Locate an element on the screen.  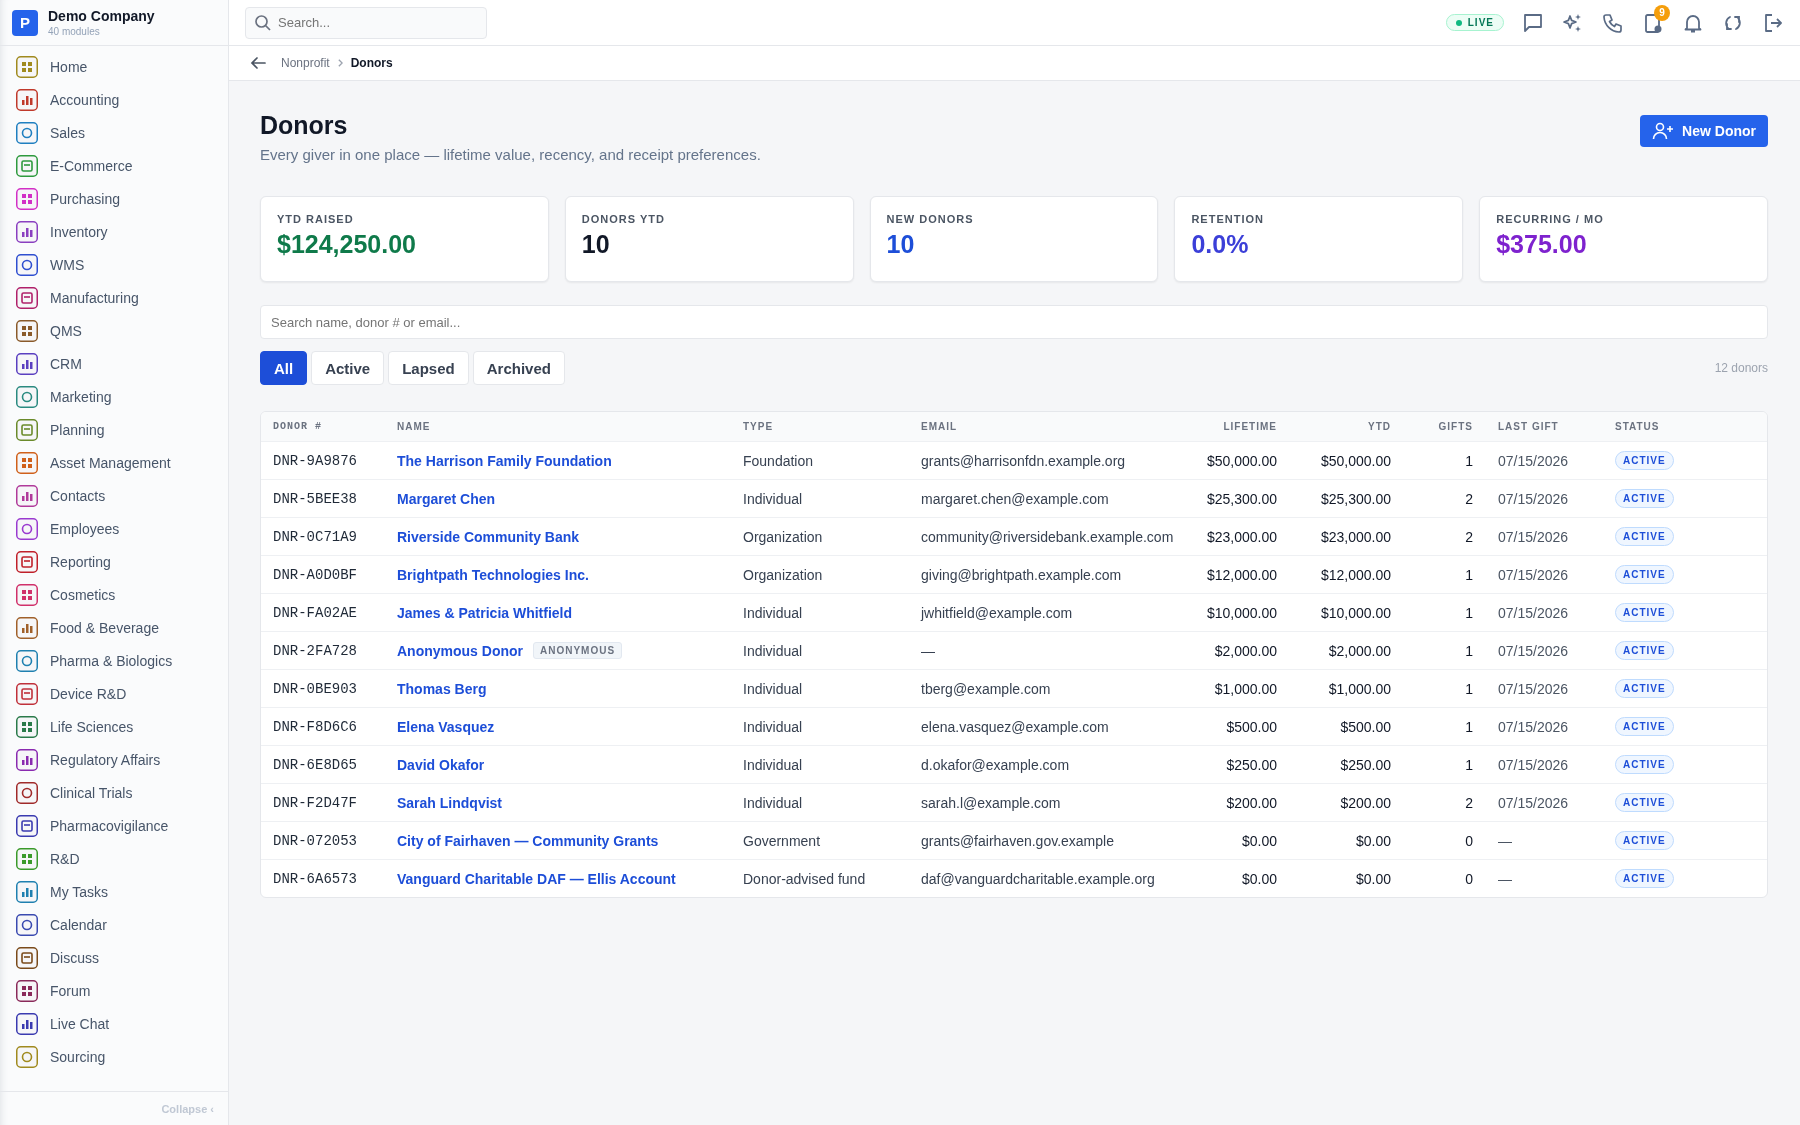
stat-value: $124,250.00 is located at coordinates (347, 244).